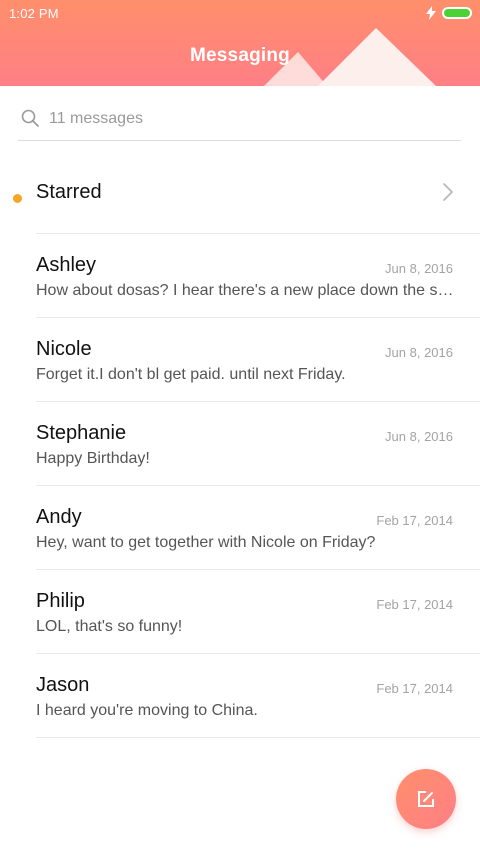 This screenshot has width=480, height=853. I want to click on battery-icon, so click(457, 13).